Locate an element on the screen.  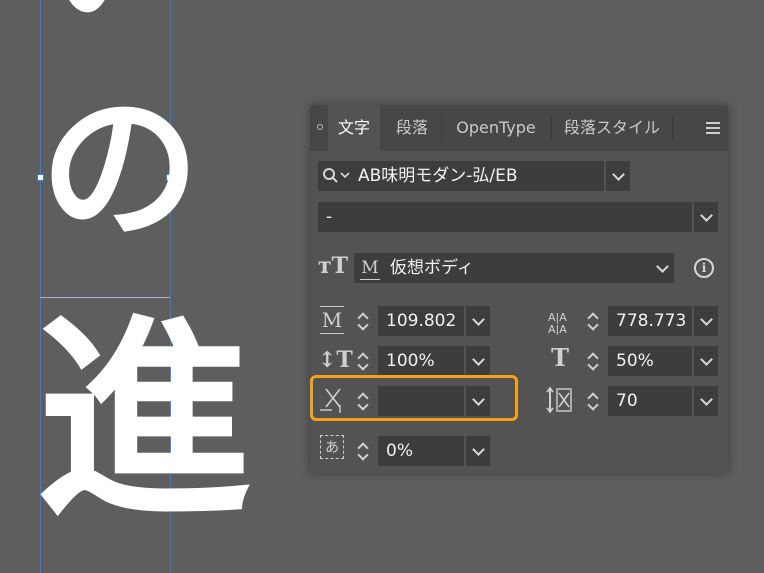
font-size-dropdown is located at coordinates (478, 321).